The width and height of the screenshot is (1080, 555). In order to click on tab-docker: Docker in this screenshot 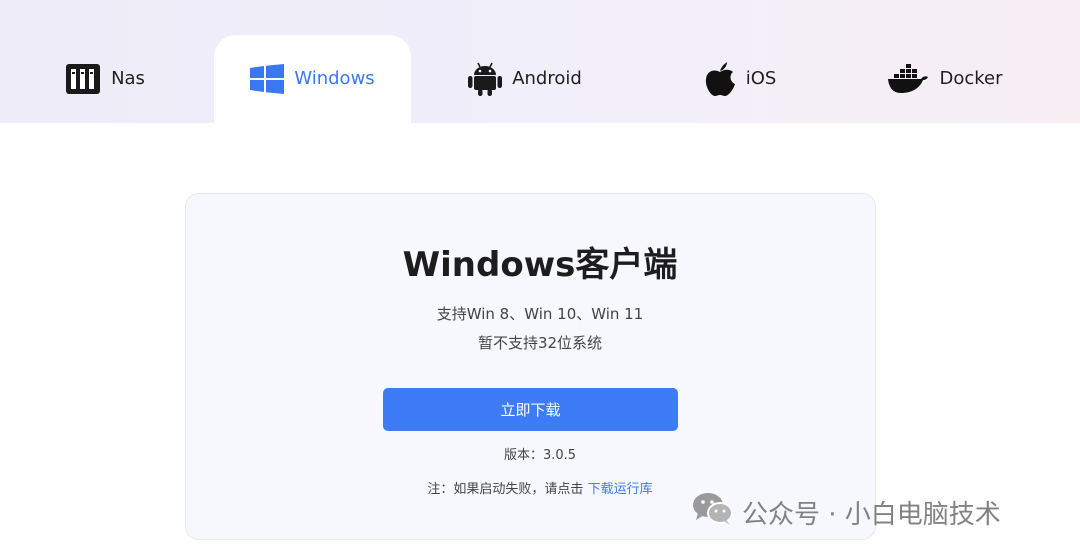, I will do `click(945, 79)`.